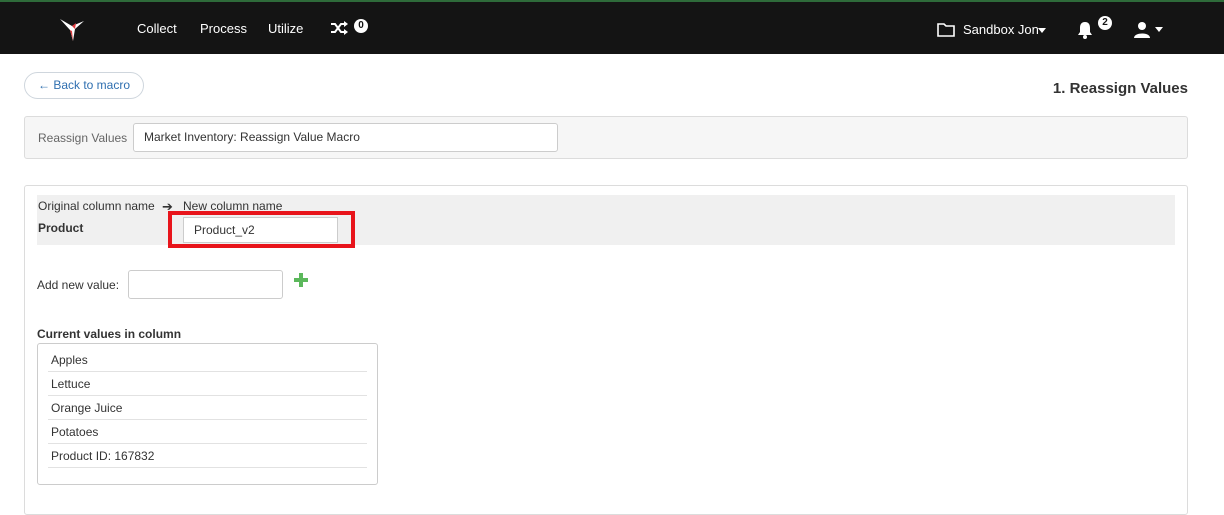 The image size is (1224, 515). I want to click on list-item: Potatoes, so click(207, 432).